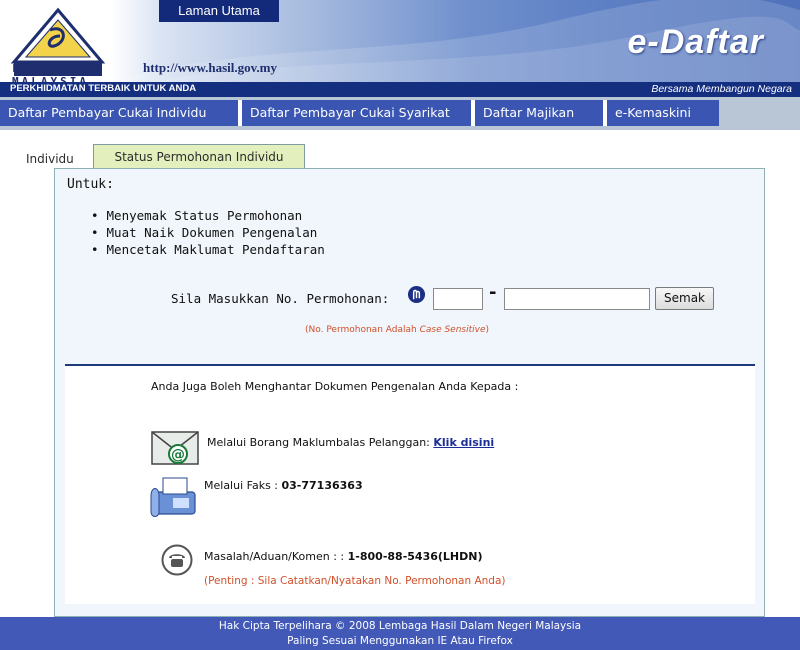  I want to click on list-item: Mencetak Maklumat Pendaftaran, so click(208, 249).